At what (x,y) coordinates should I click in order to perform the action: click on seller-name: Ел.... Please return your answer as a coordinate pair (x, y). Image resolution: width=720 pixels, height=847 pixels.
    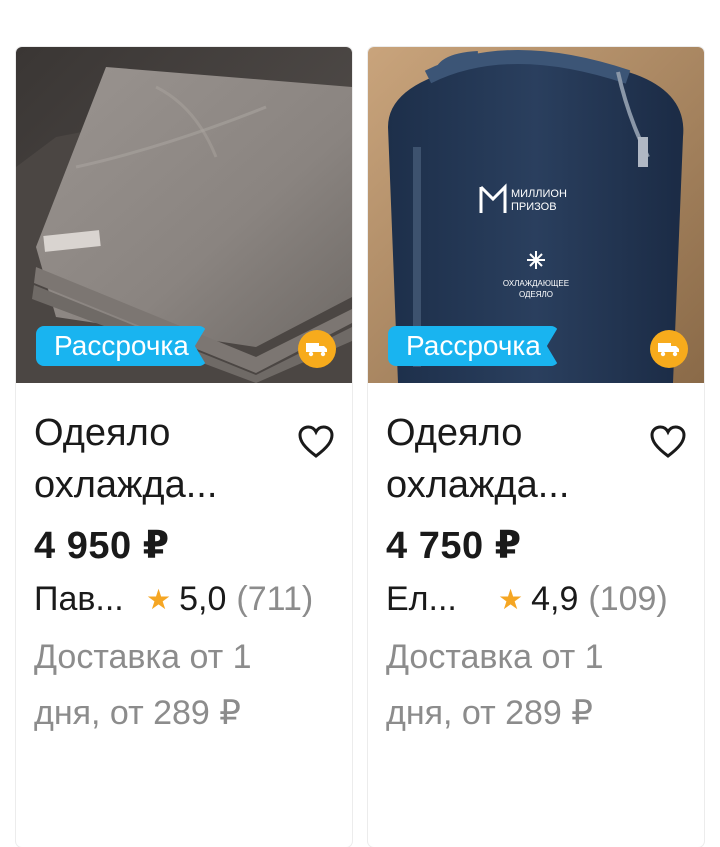
    Looking at the image, I should click on (442, 599).